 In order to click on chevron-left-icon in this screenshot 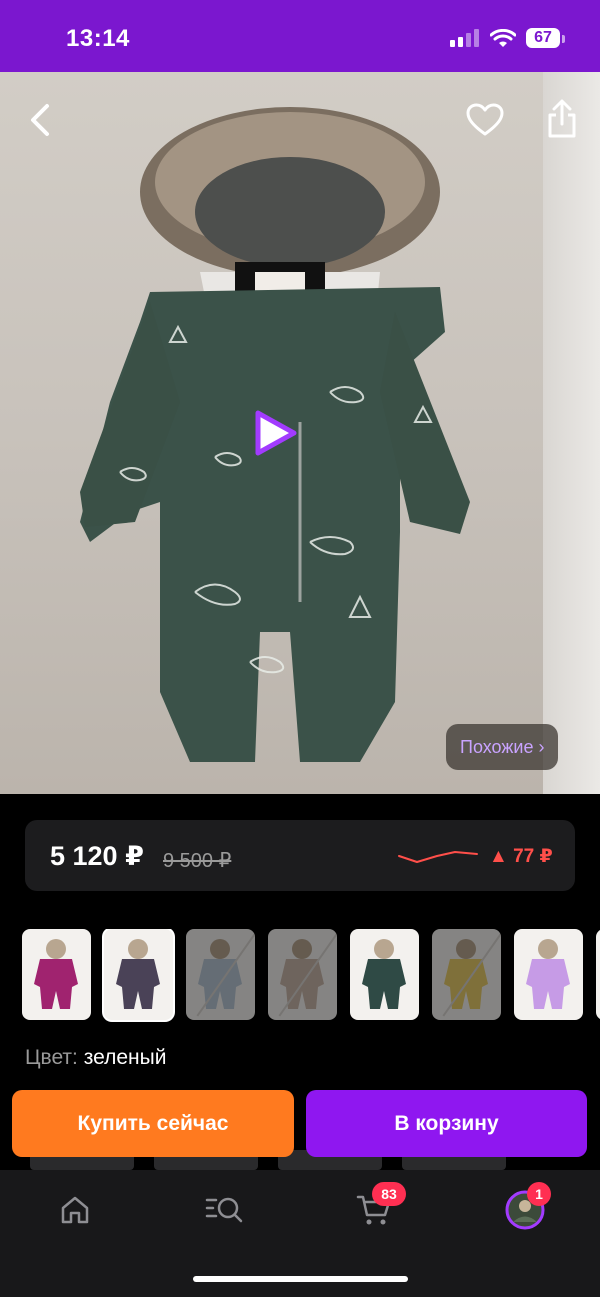, I will do `click(40, 120)`.